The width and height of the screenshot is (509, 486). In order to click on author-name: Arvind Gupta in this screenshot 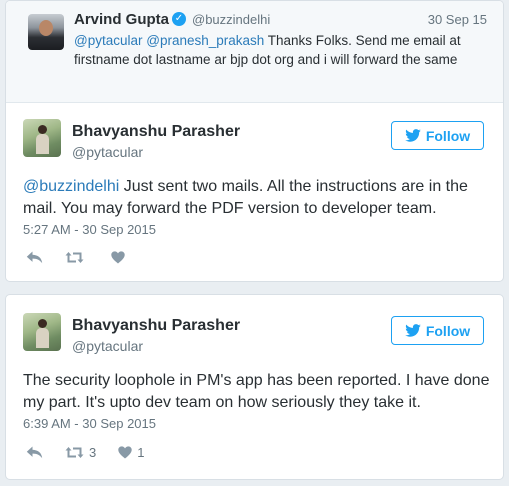, I will do `click(121, 19)`.